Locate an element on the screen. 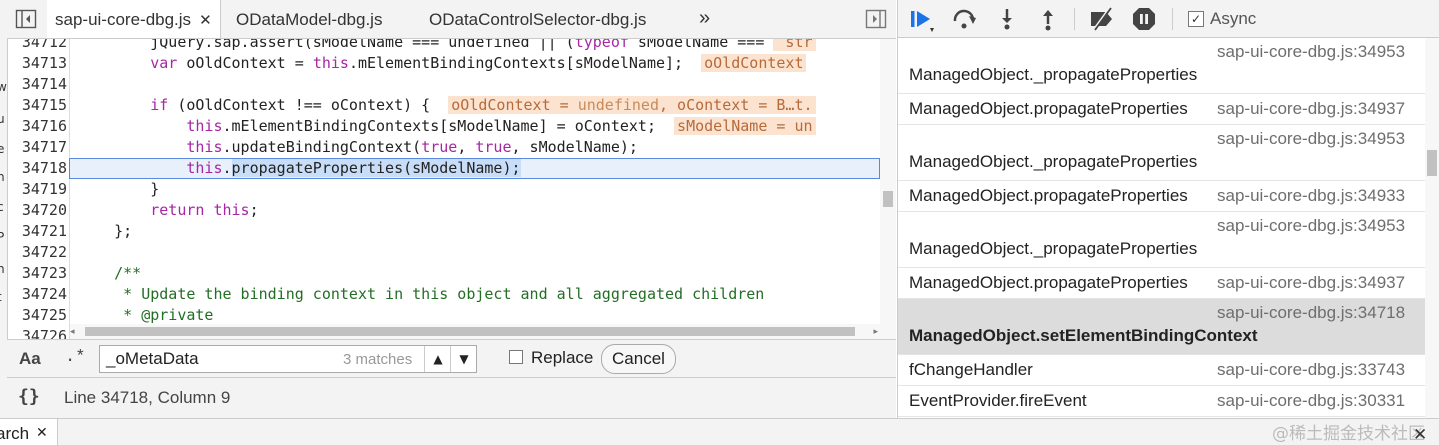 Image resolution: width=1439 pixels, height=445 pixels. tab-label: sap-ui-core-dbg.js is located at coordinates (123, 19).